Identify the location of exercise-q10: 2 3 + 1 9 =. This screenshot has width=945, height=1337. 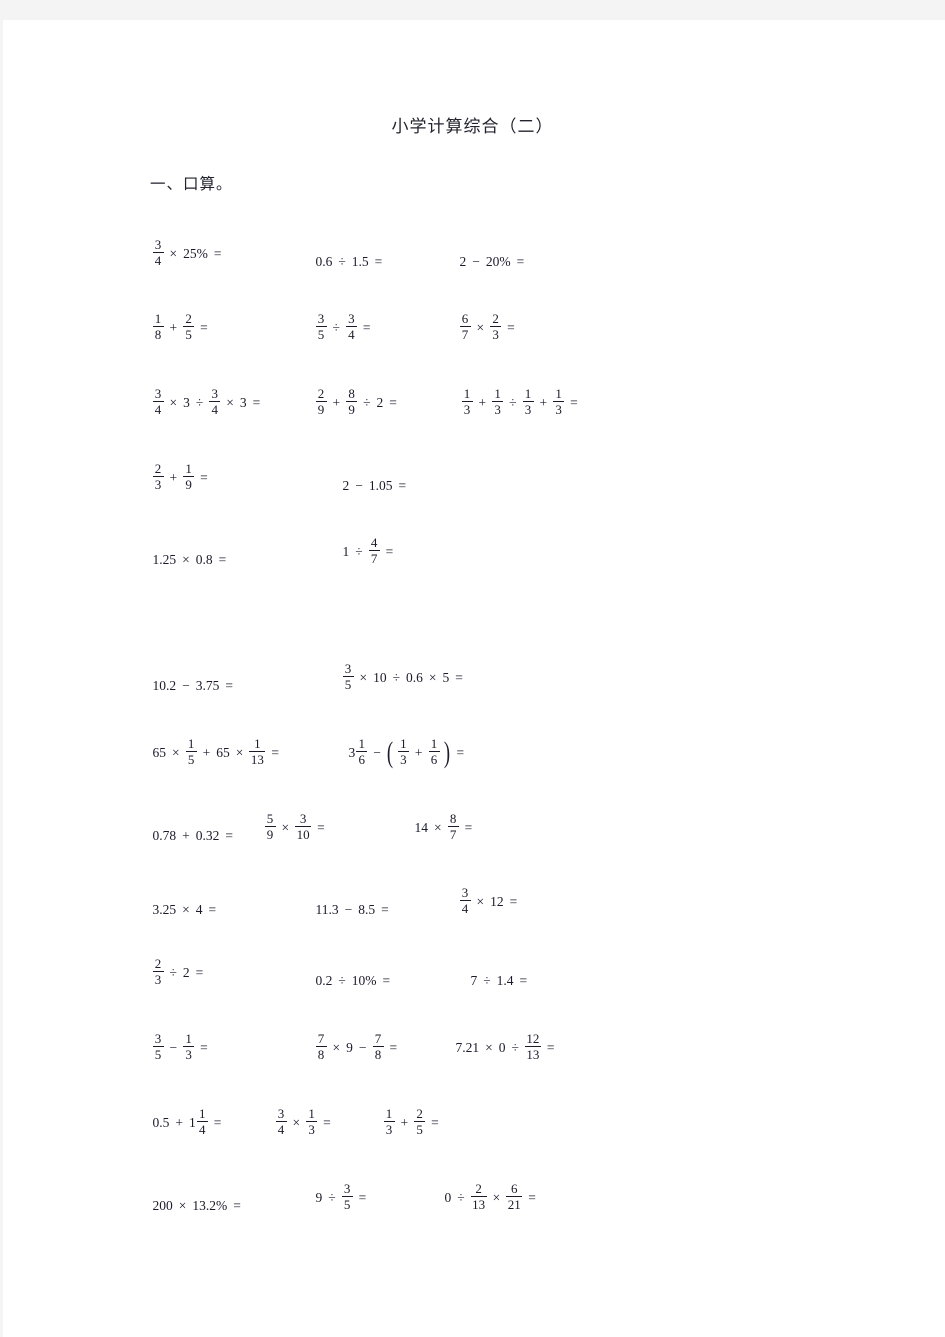
(180, 477).